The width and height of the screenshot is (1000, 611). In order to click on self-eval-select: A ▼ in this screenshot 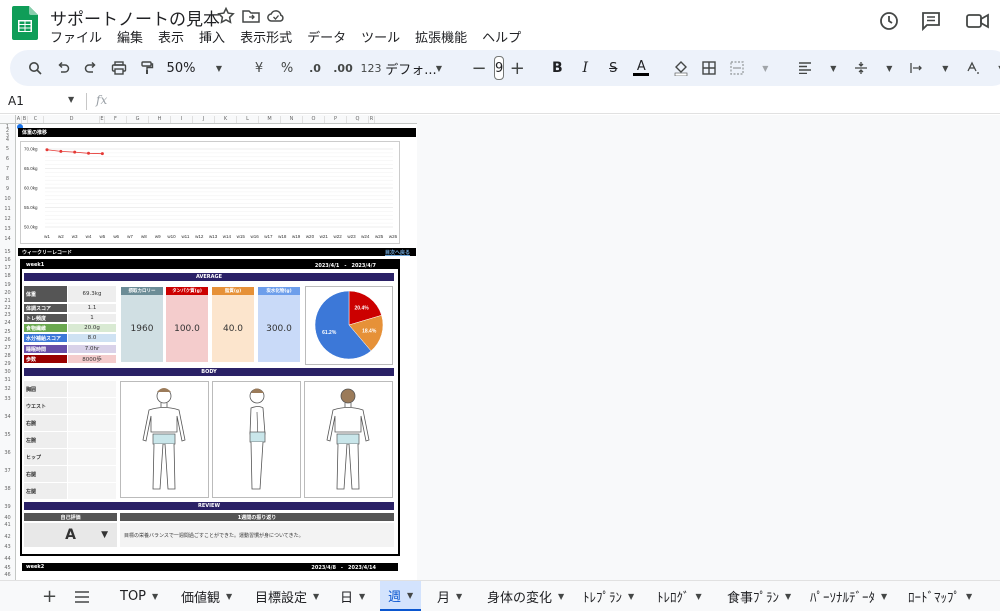, I will do `click(70, 535)`.